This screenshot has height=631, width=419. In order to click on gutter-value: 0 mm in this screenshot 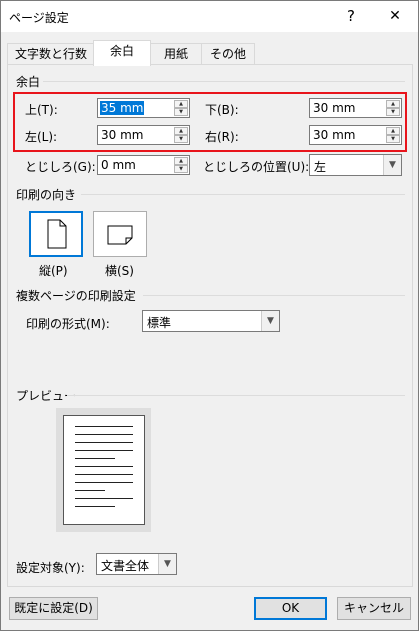, I will do `click(118, 165)`.